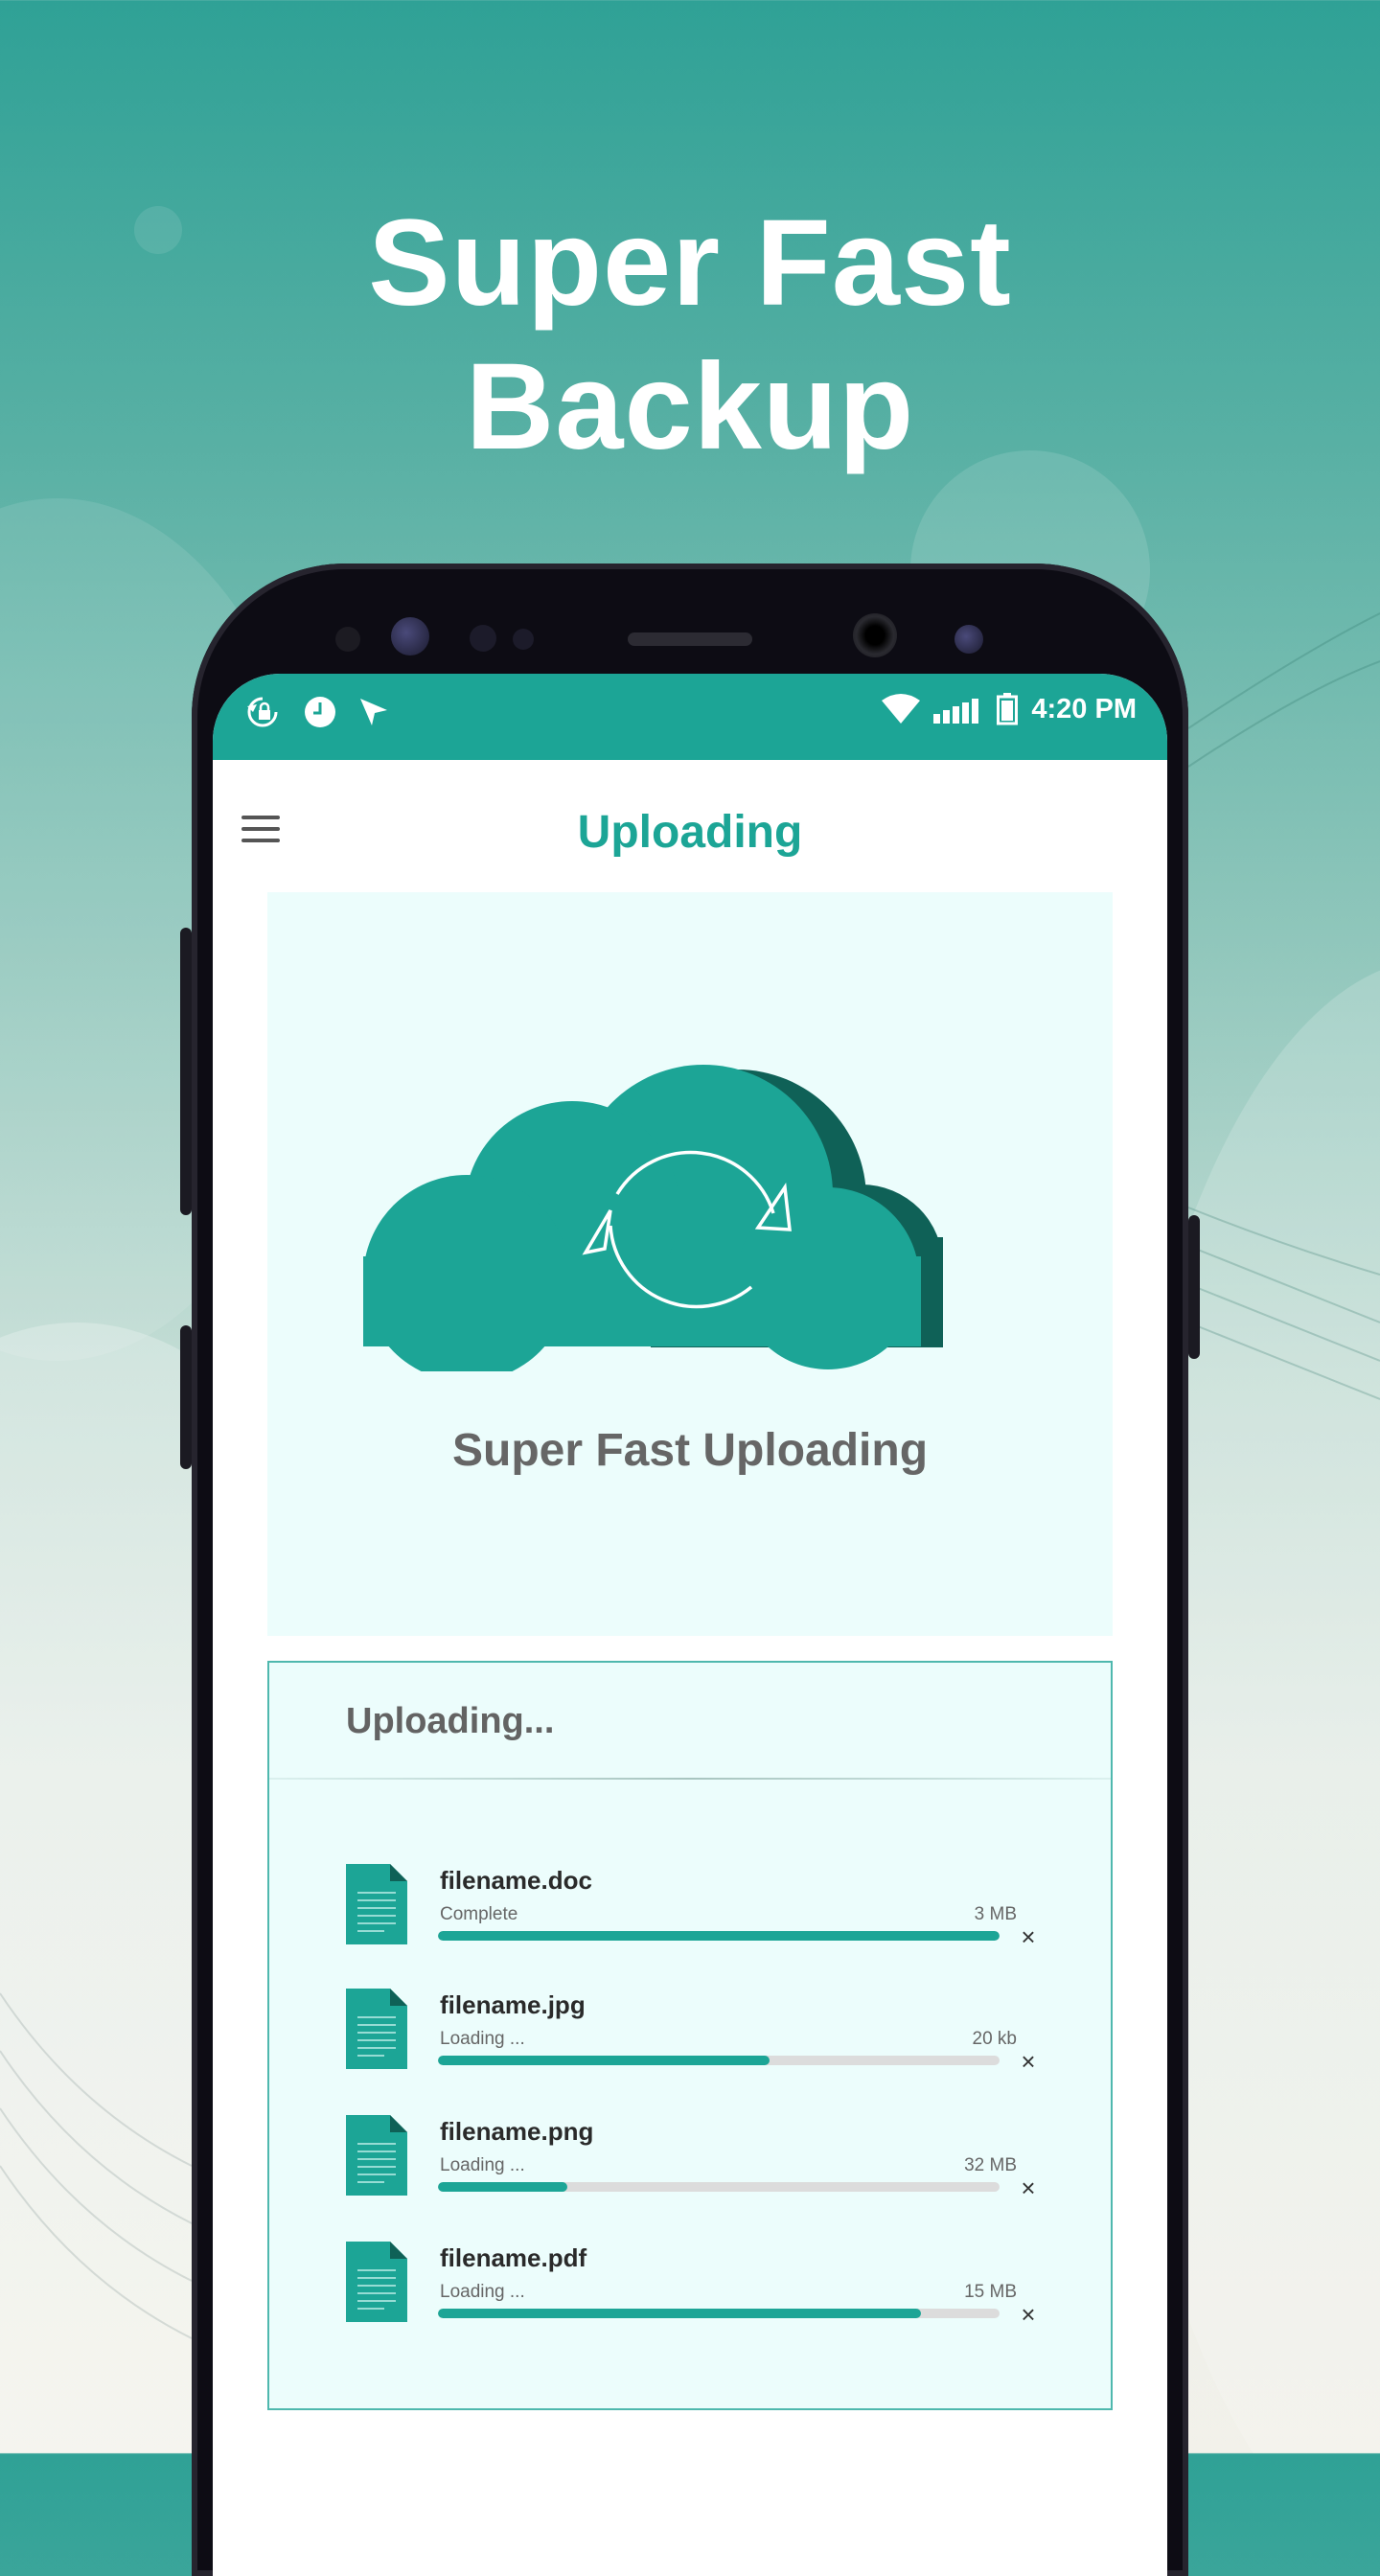 The height and width of the screenshot is (2576, 1380). Describe the element at coordinates (710, 2289) in the screenshot. I see `upload-item: filename.pdf Loading ... 15 MB ×` at that location.